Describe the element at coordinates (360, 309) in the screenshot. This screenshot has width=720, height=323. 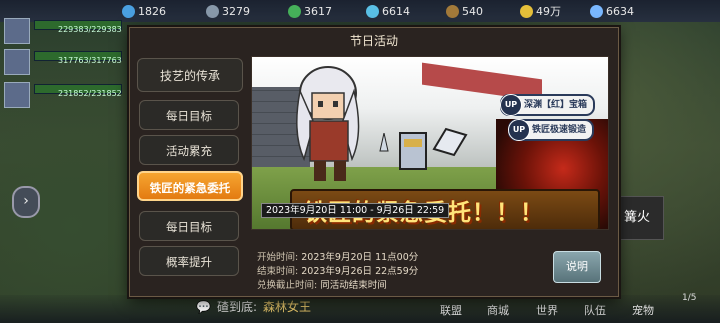
I see `bottom-bar` at that location.